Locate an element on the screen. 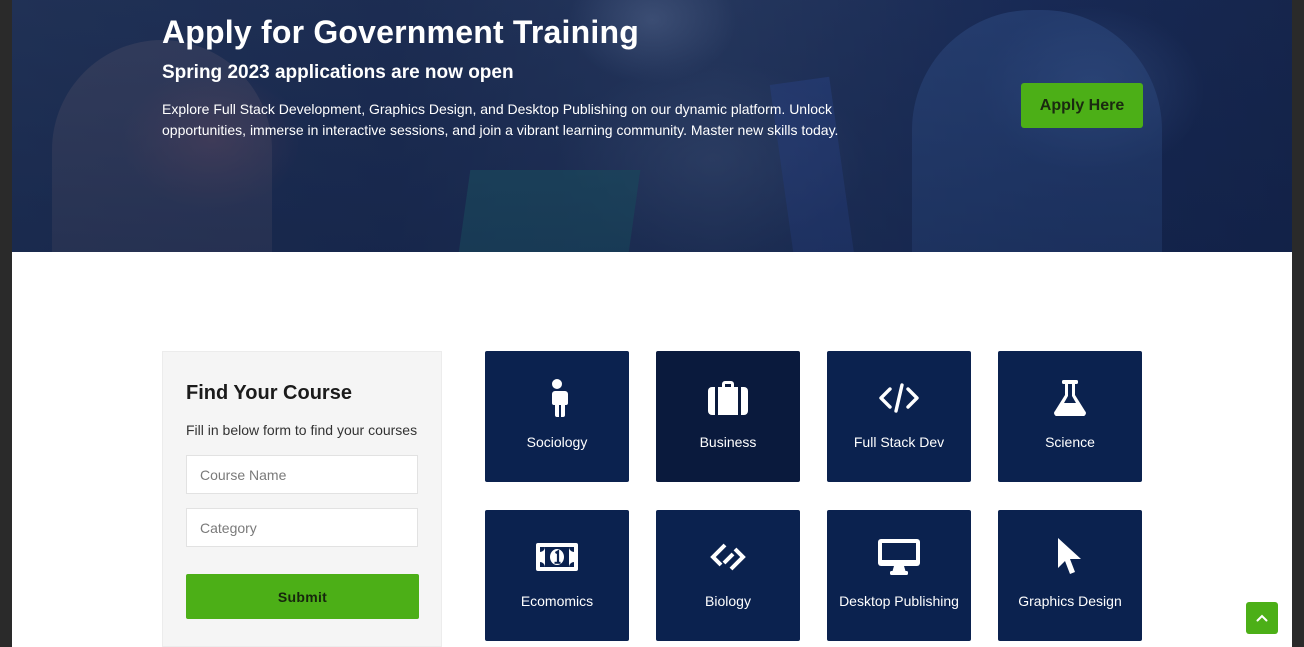 This screenshot has height=647, width=1304. person-icon is located at coordinates (557, 398).